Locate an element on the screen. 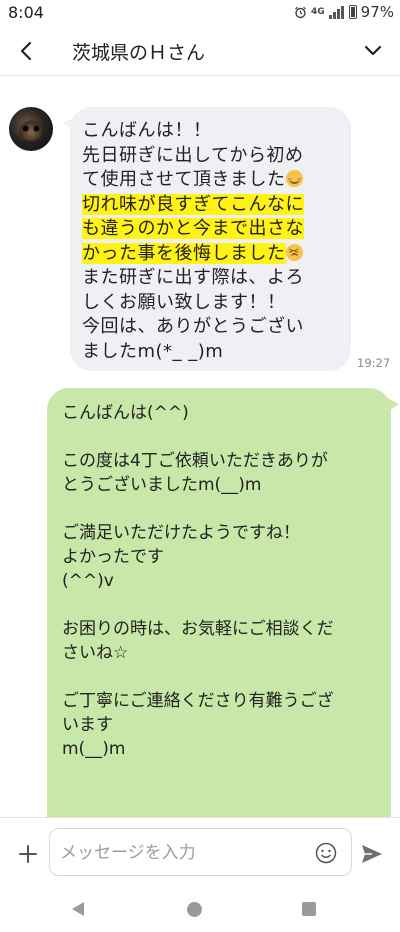 The image size is (400, 932). status-time: 8:04 is located at coordinates (26, 12).